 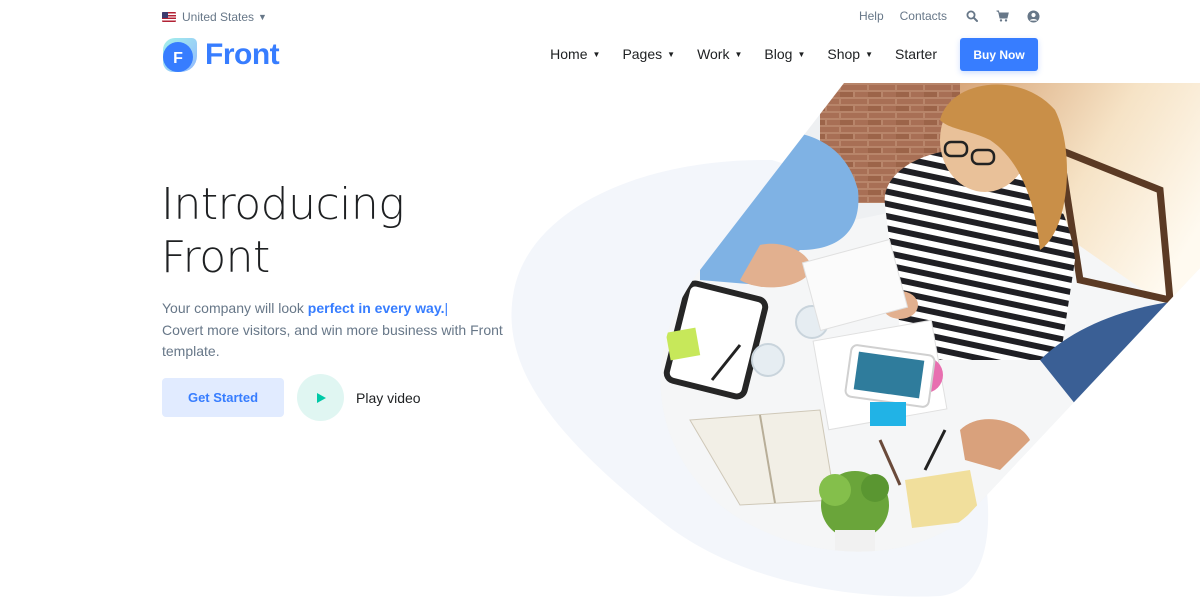 What do you see at coordinates (388, 397) in the screenshot?
I see `play-video-label: Play video` at bounding box center [388, 397].